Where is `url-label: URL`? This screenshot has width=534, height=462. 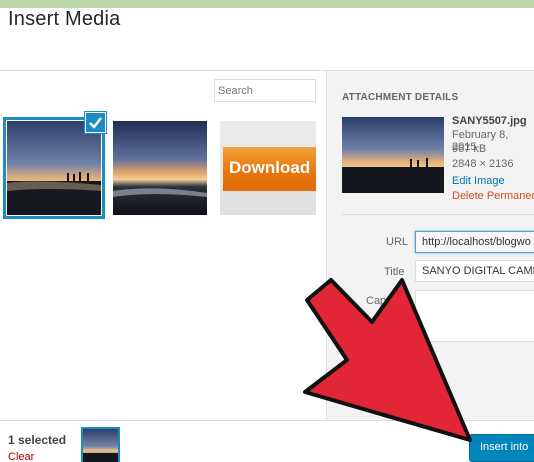 url-label: URL is located at coordinates (397, 242).